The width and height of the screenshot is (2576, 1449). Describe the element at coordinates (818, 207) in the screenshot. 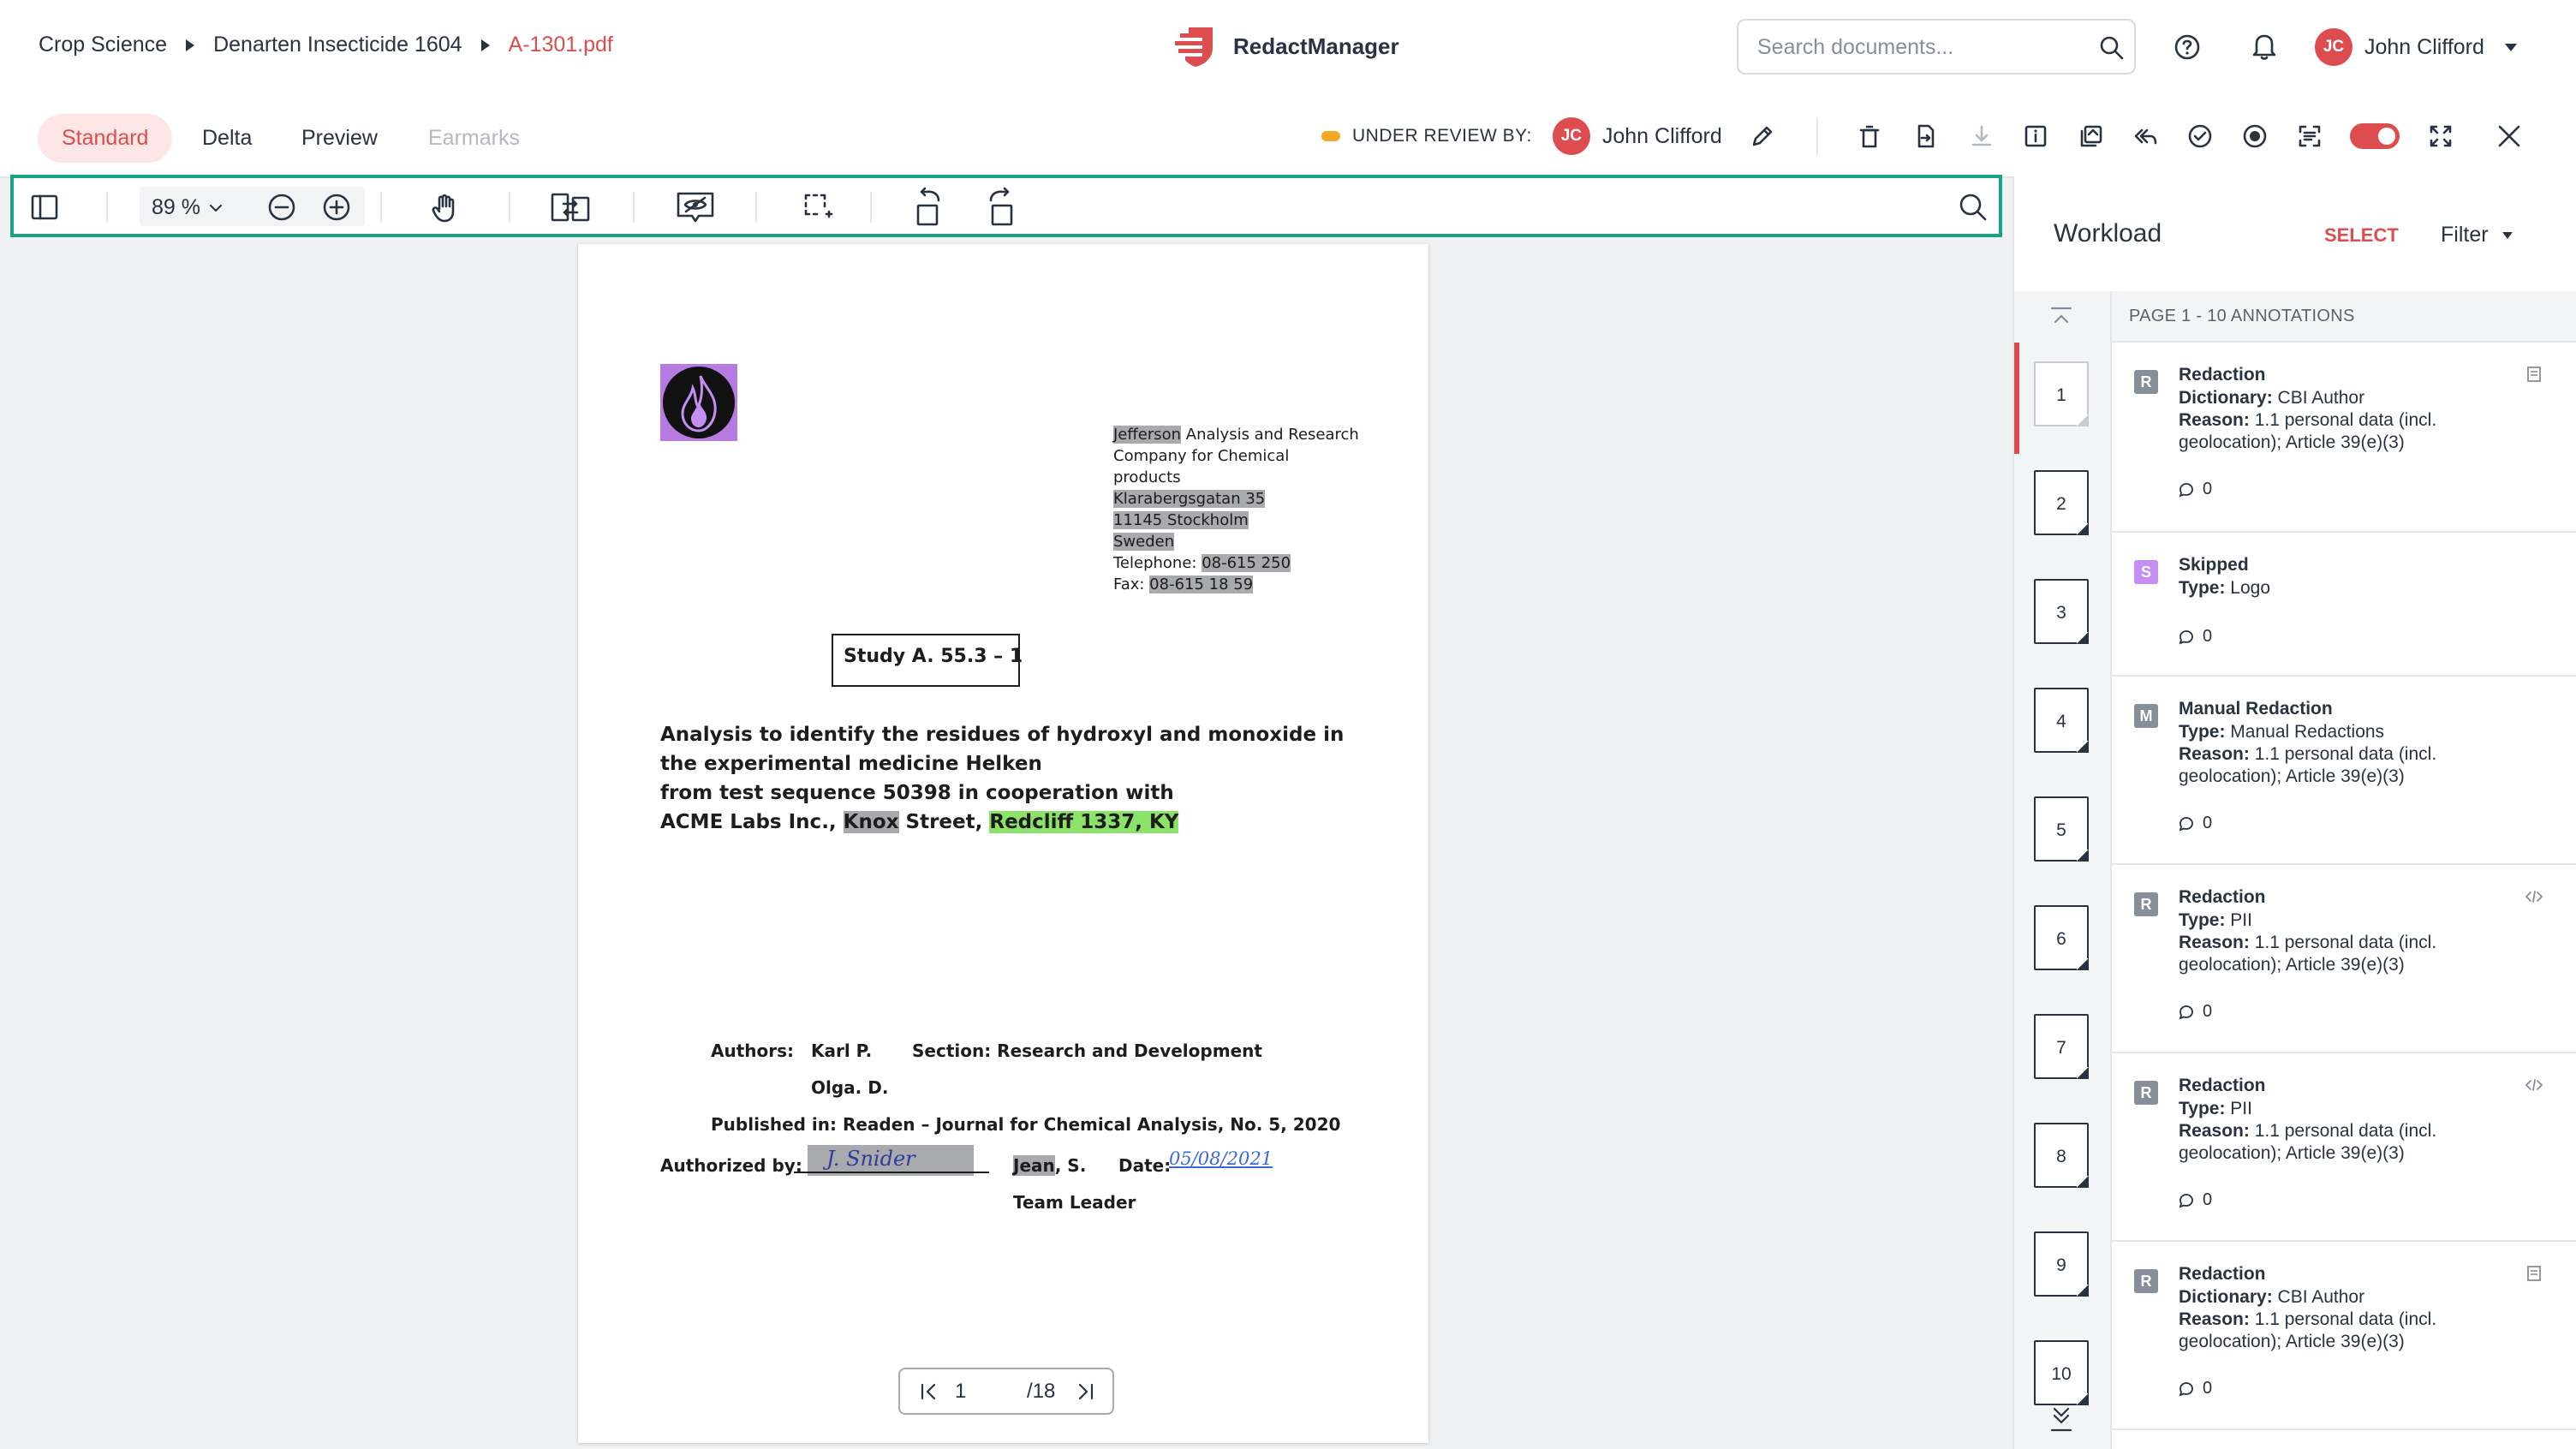

I see `select-area-icon` at that location.